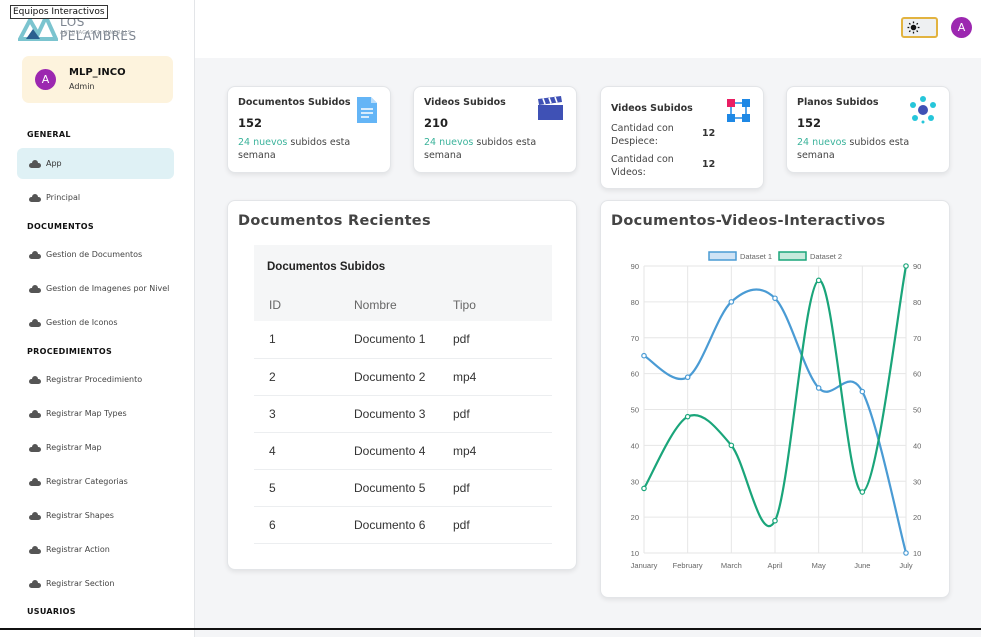  Describe the element at coordinates (87, 481) in the screenshot. I see `sidebar-item-label: Registrar Categorias` at that location.